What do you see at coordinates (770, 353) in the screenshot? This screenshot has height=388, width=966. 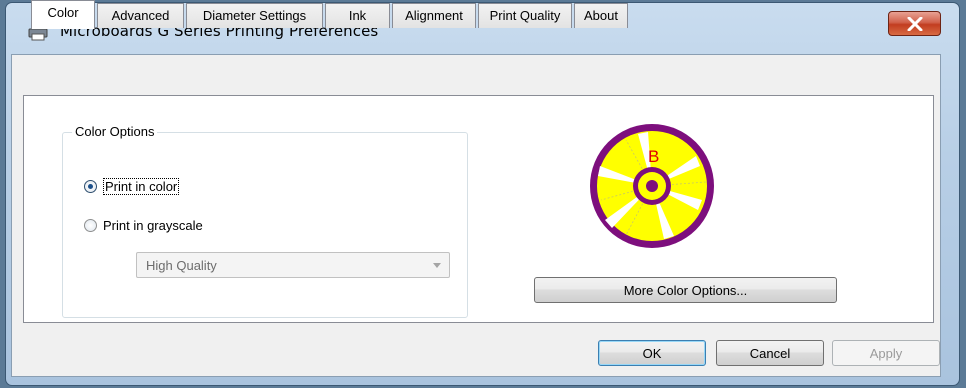 I see `cancel-button: Cancel` at bounding box center [770, 353].